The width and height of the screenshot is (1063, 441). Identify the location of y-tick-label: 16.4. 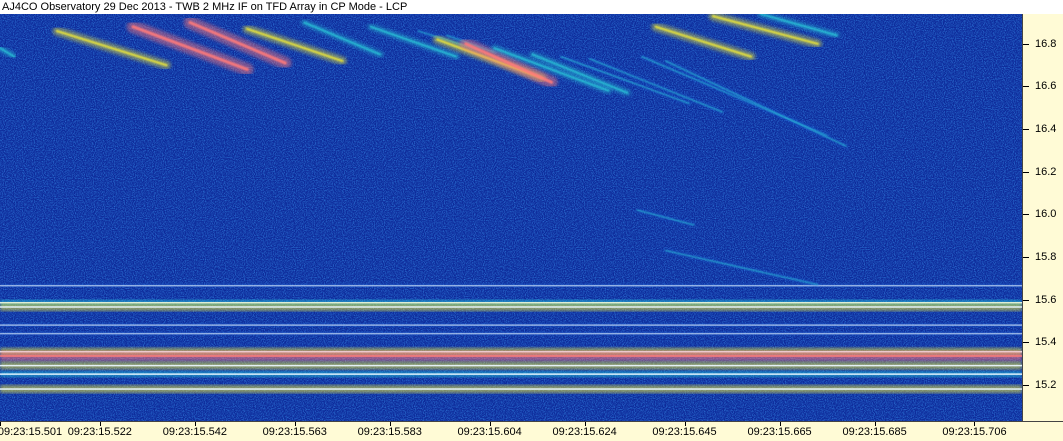
(1046, 129).